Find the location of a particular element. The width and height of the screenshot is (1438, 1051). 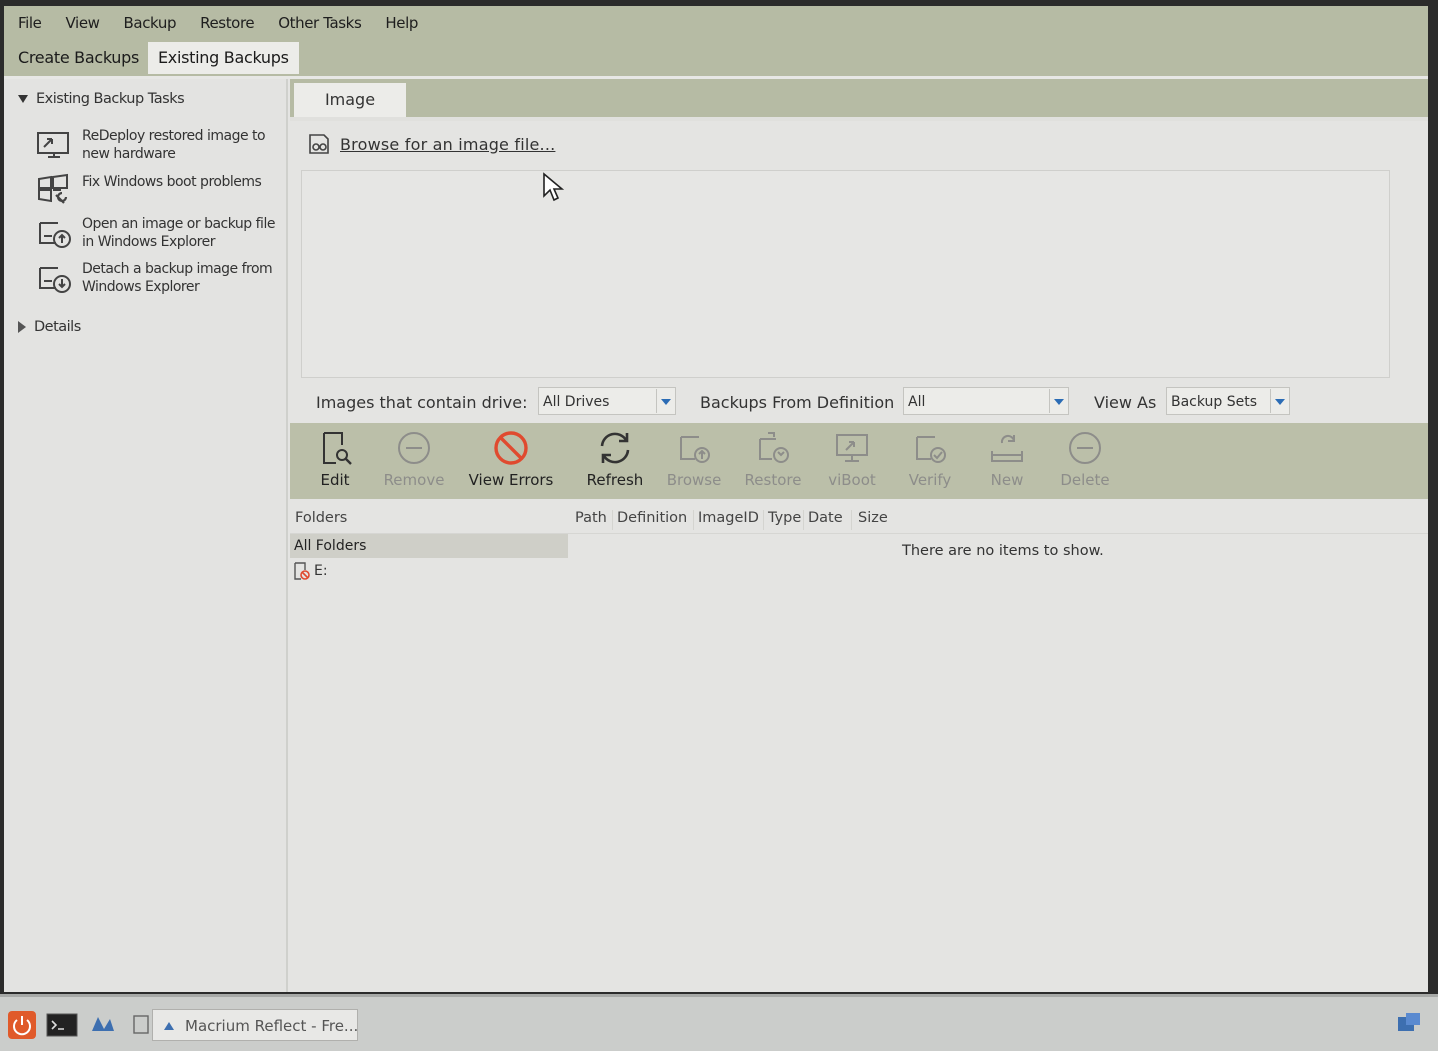

remove-icon is located at coordinates (414, 448).